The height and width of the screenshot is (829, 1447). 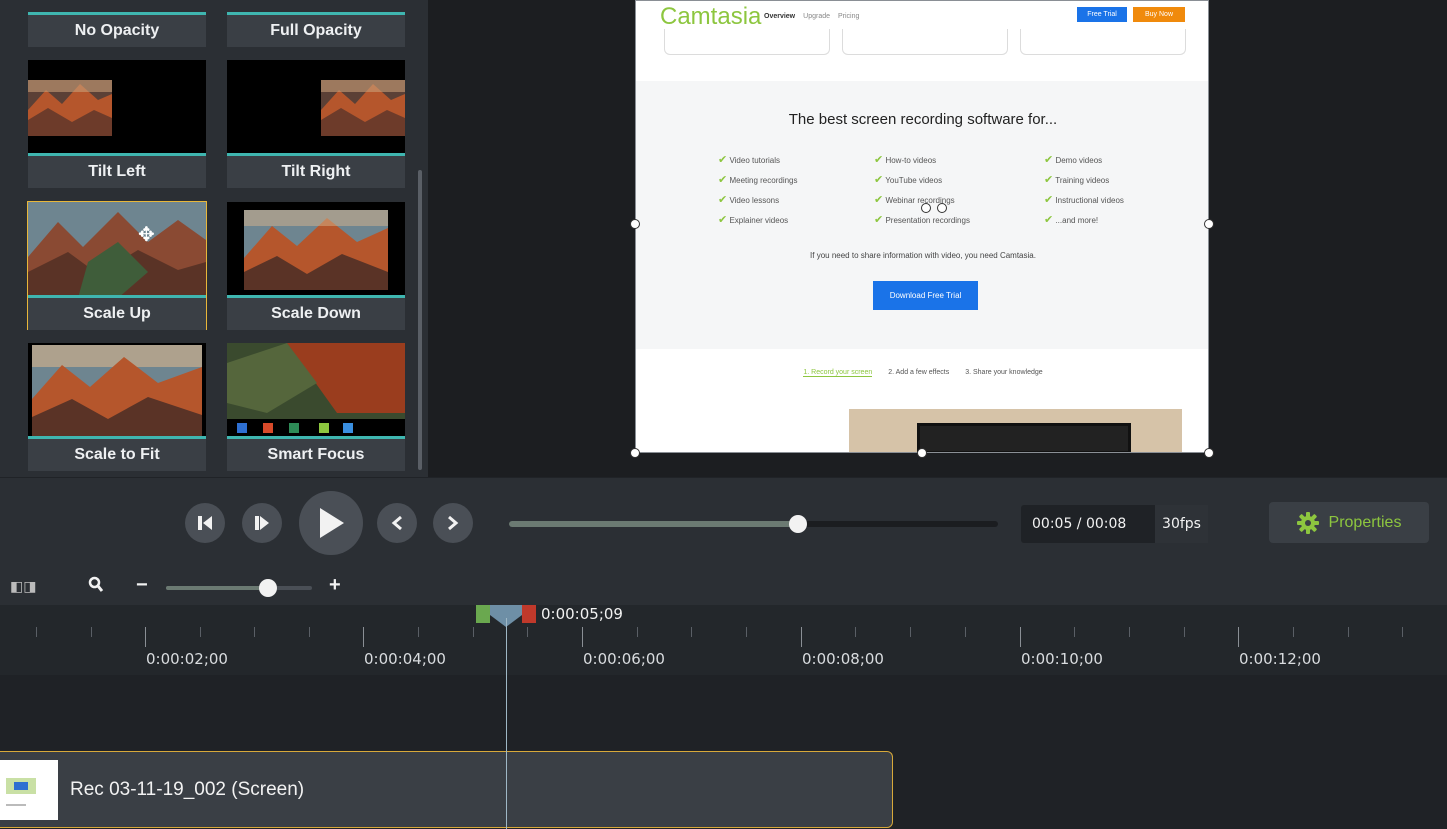 I want to click on zoom-slider, so click(x=239, y=588).